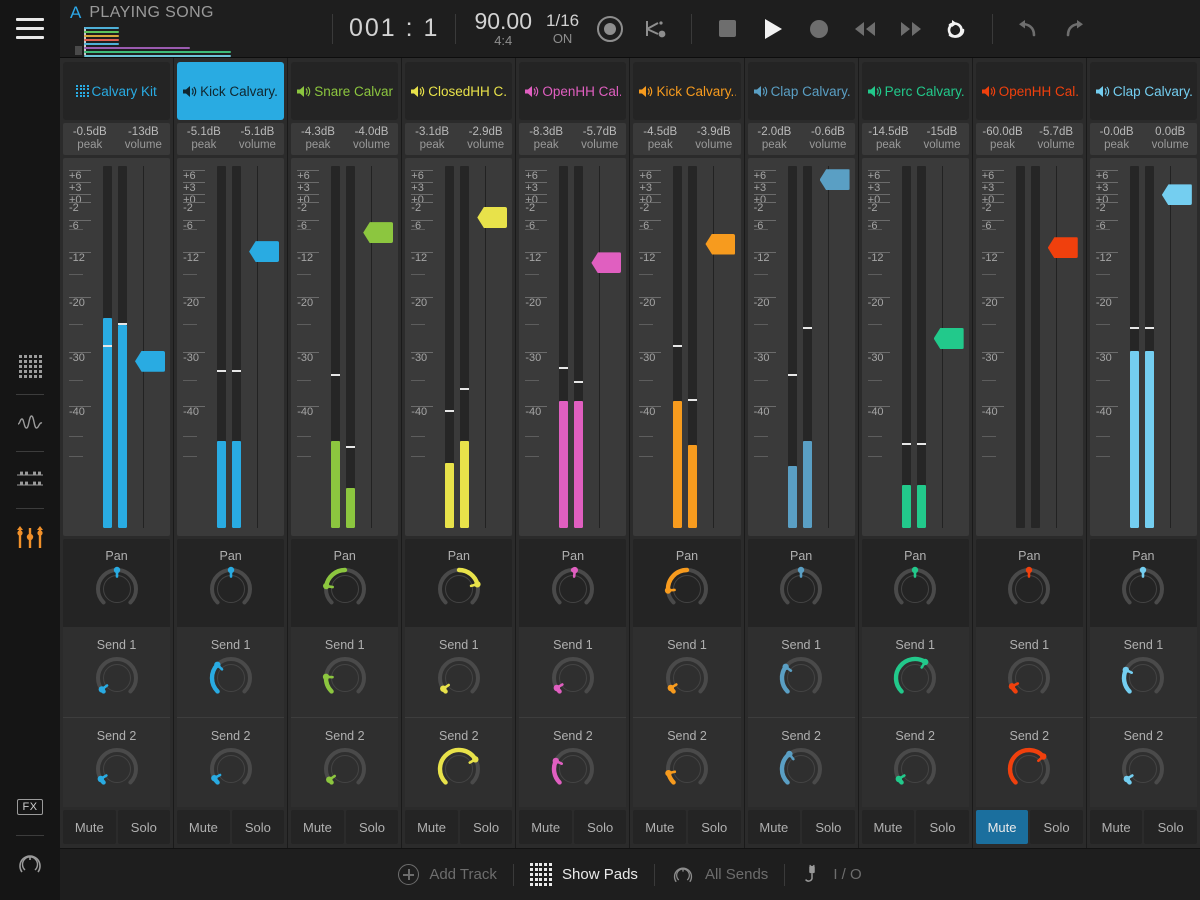 The width and height of the screenshot is (1200, 900). Describe the element at coordinates (30, 864) in the screenshot. I see `sidebar-item-macro` at that location.